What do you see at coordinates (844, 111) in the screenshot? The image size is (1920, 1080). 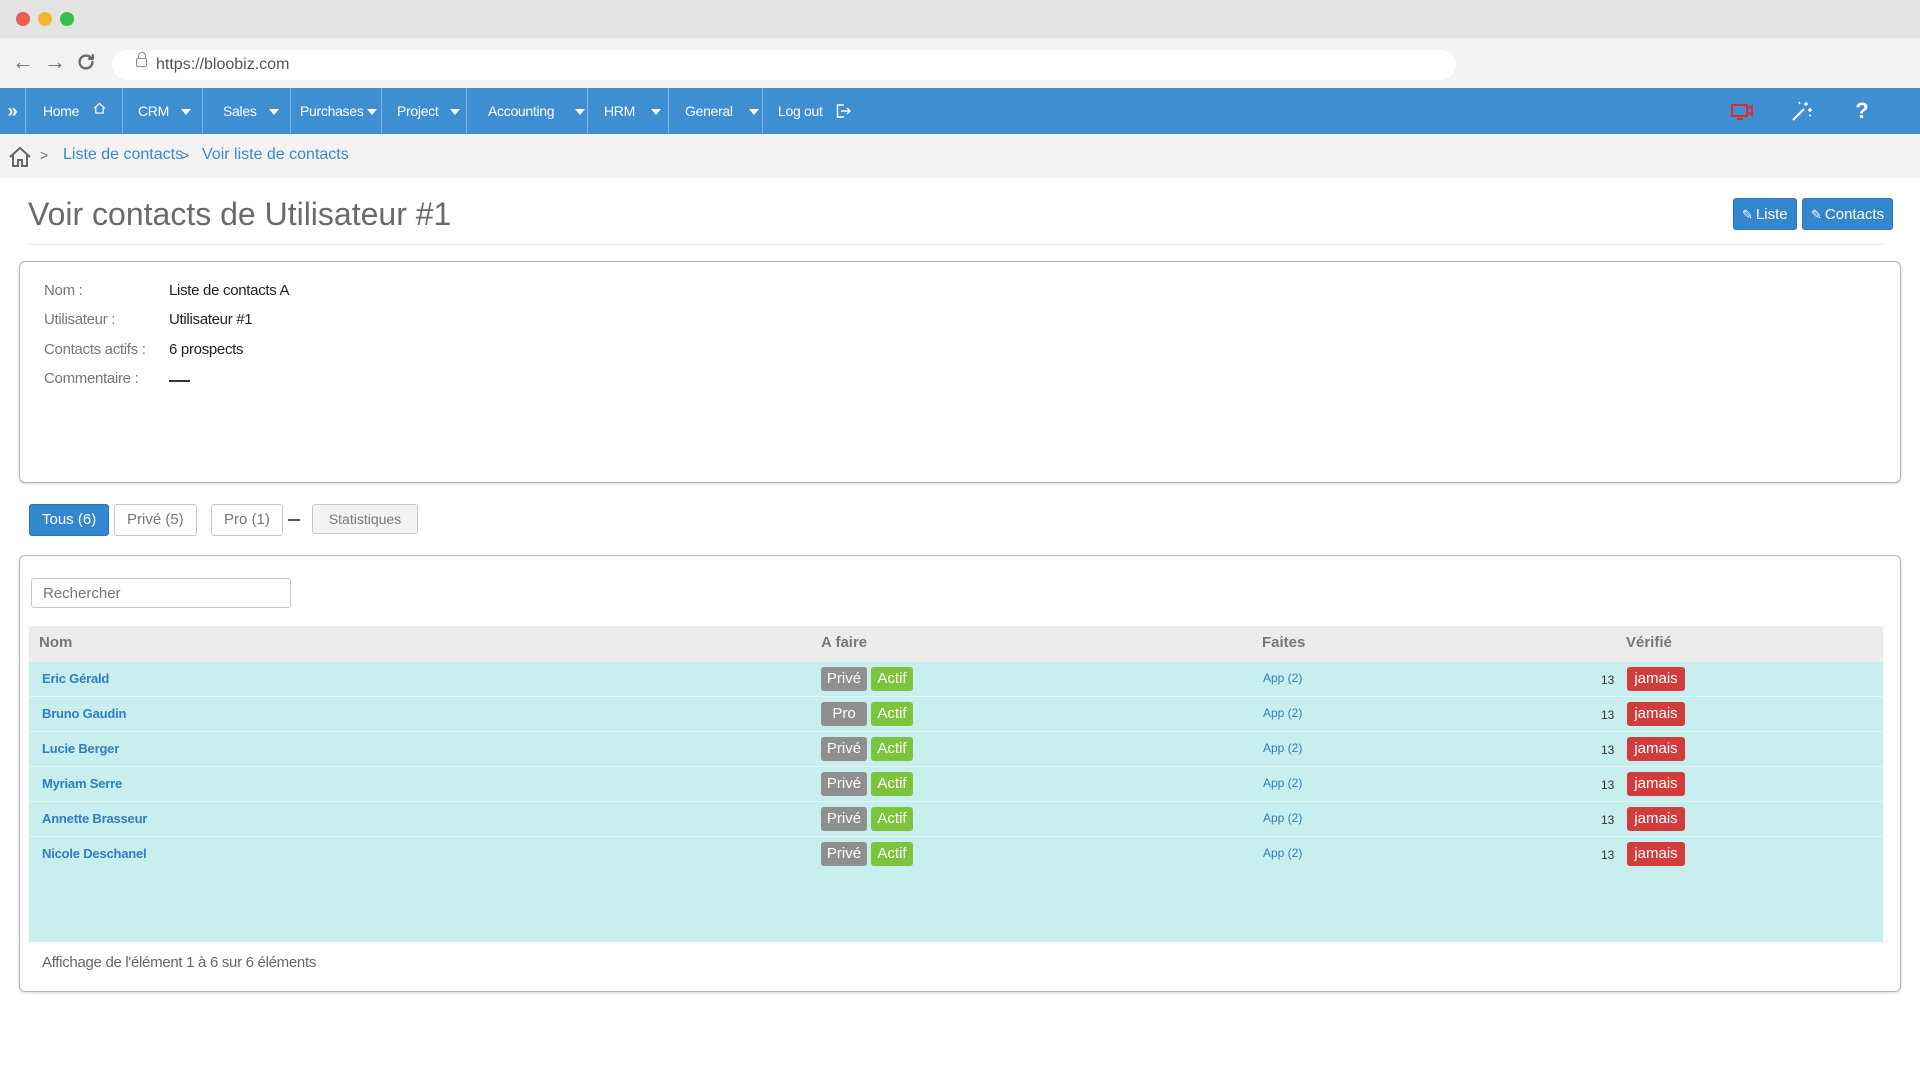 I see `logout-icon` at bounding box center [844, 111].